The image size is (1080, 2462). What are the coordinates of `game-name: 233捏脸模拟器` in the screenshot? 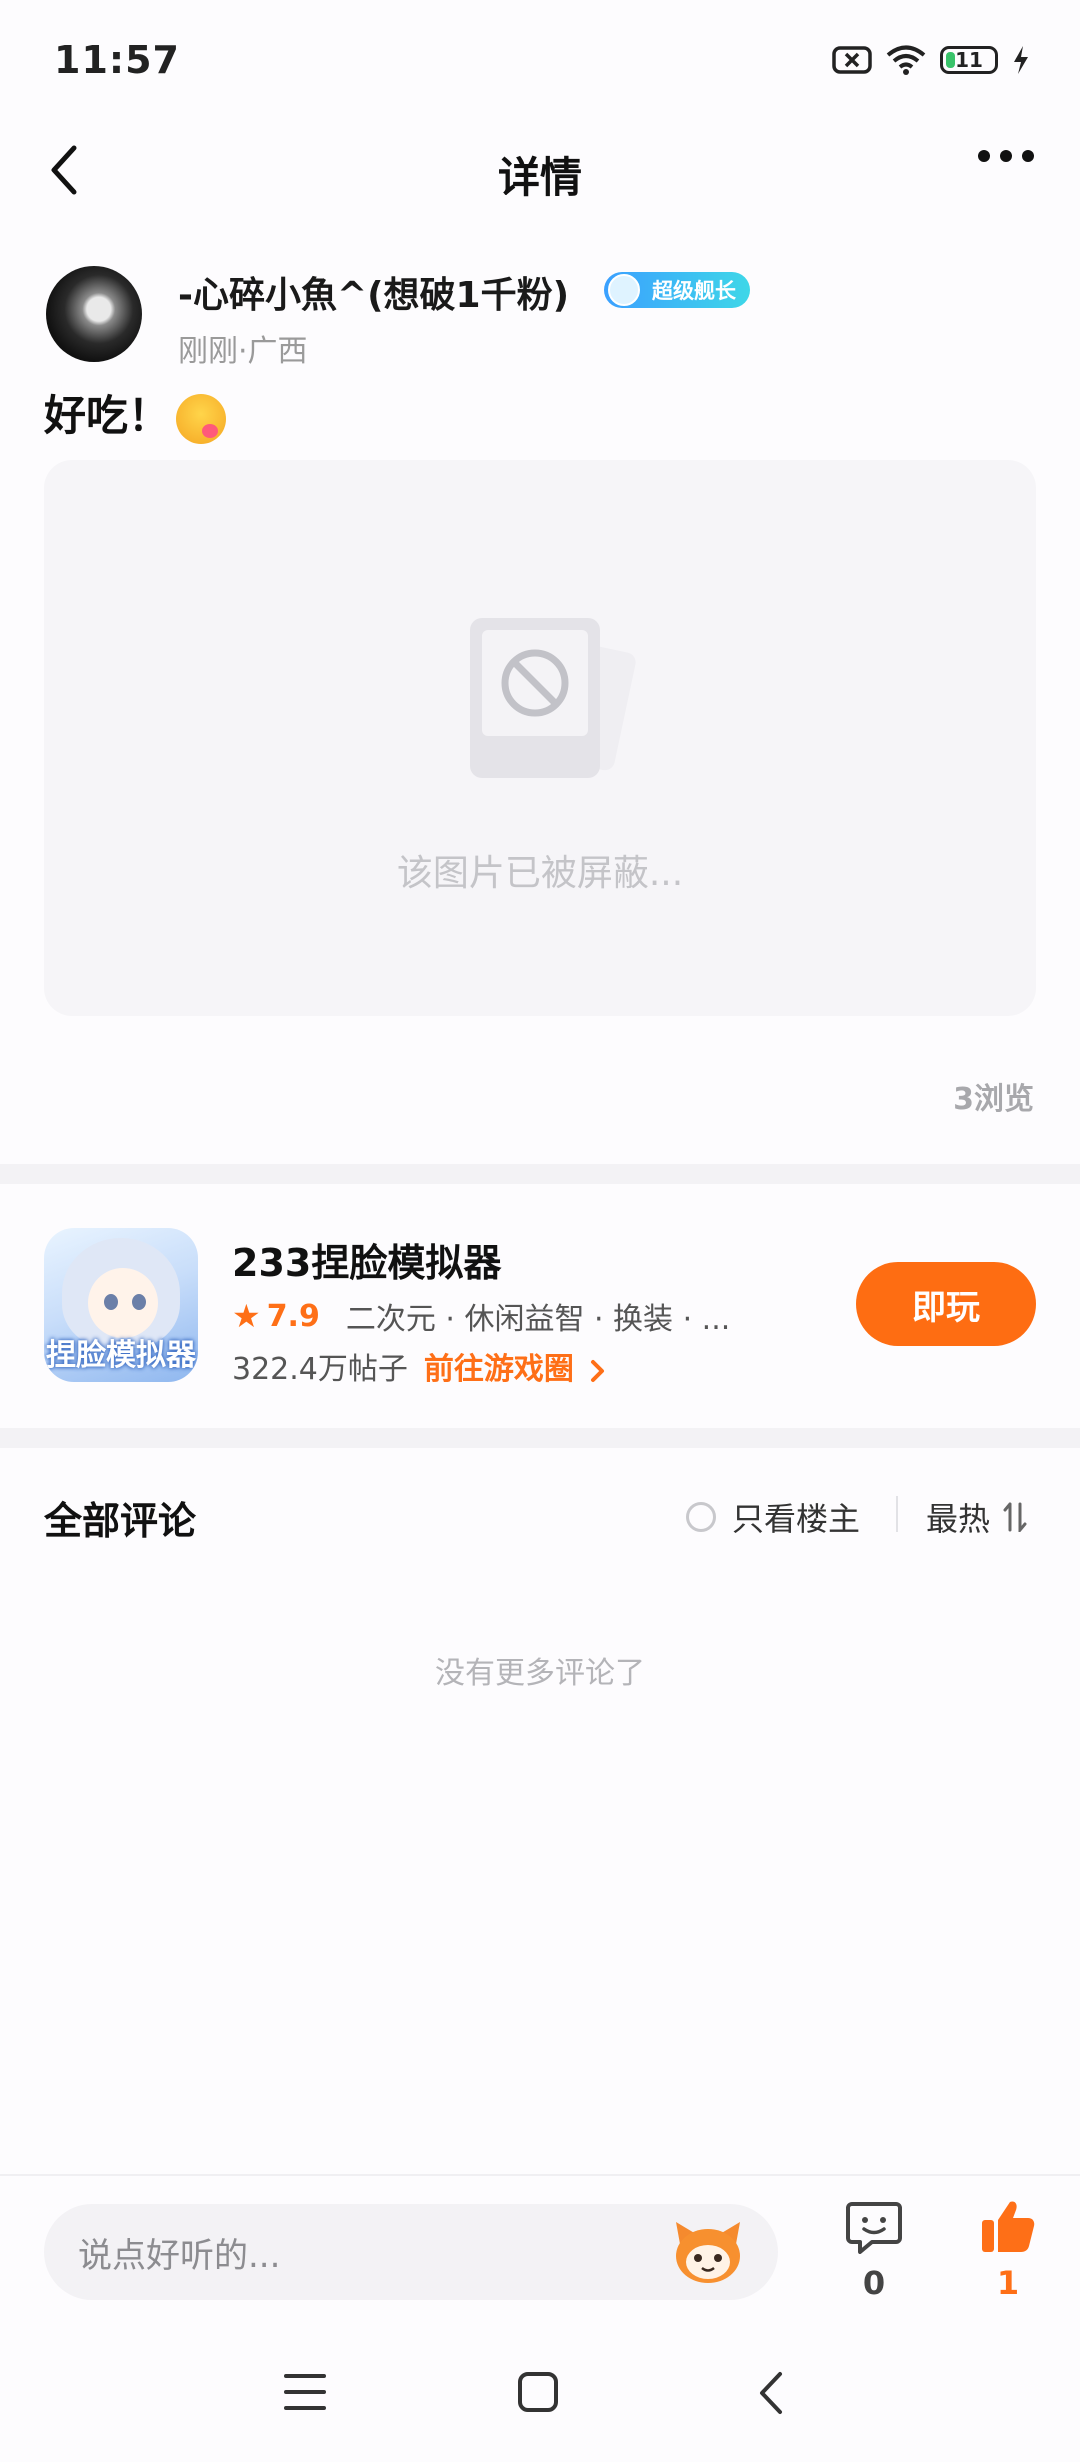 It's located at (366, 1259).